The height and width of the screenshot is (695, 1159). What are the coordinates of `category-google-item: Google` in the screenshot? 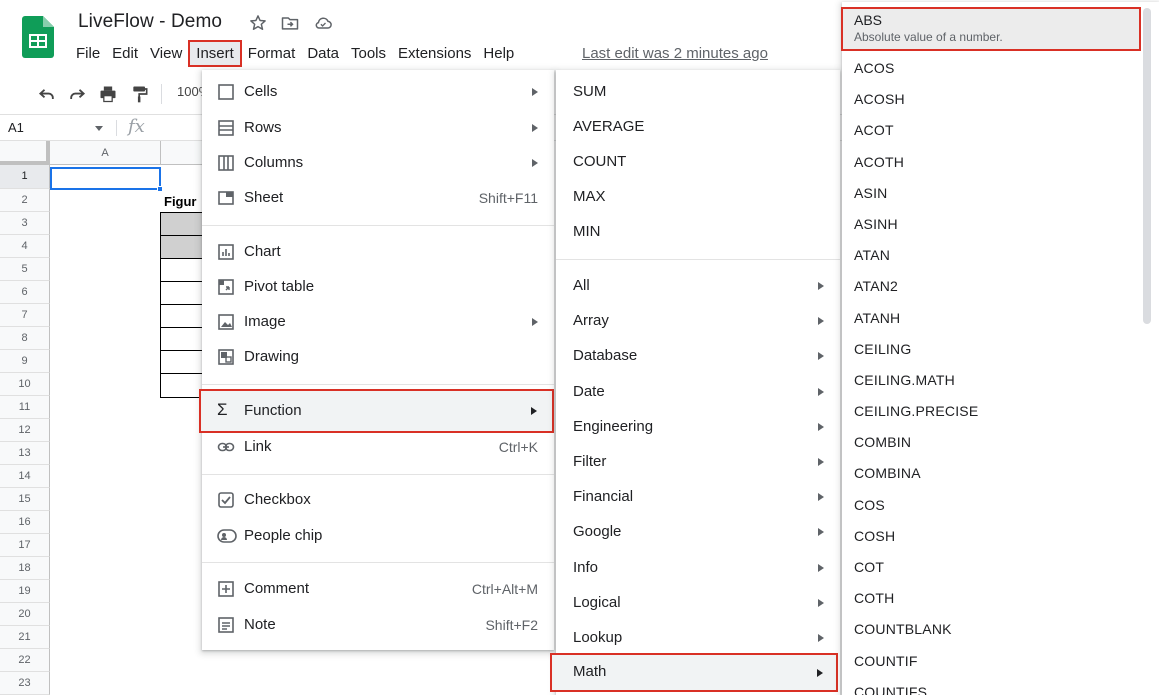 It's located at (698, 532).